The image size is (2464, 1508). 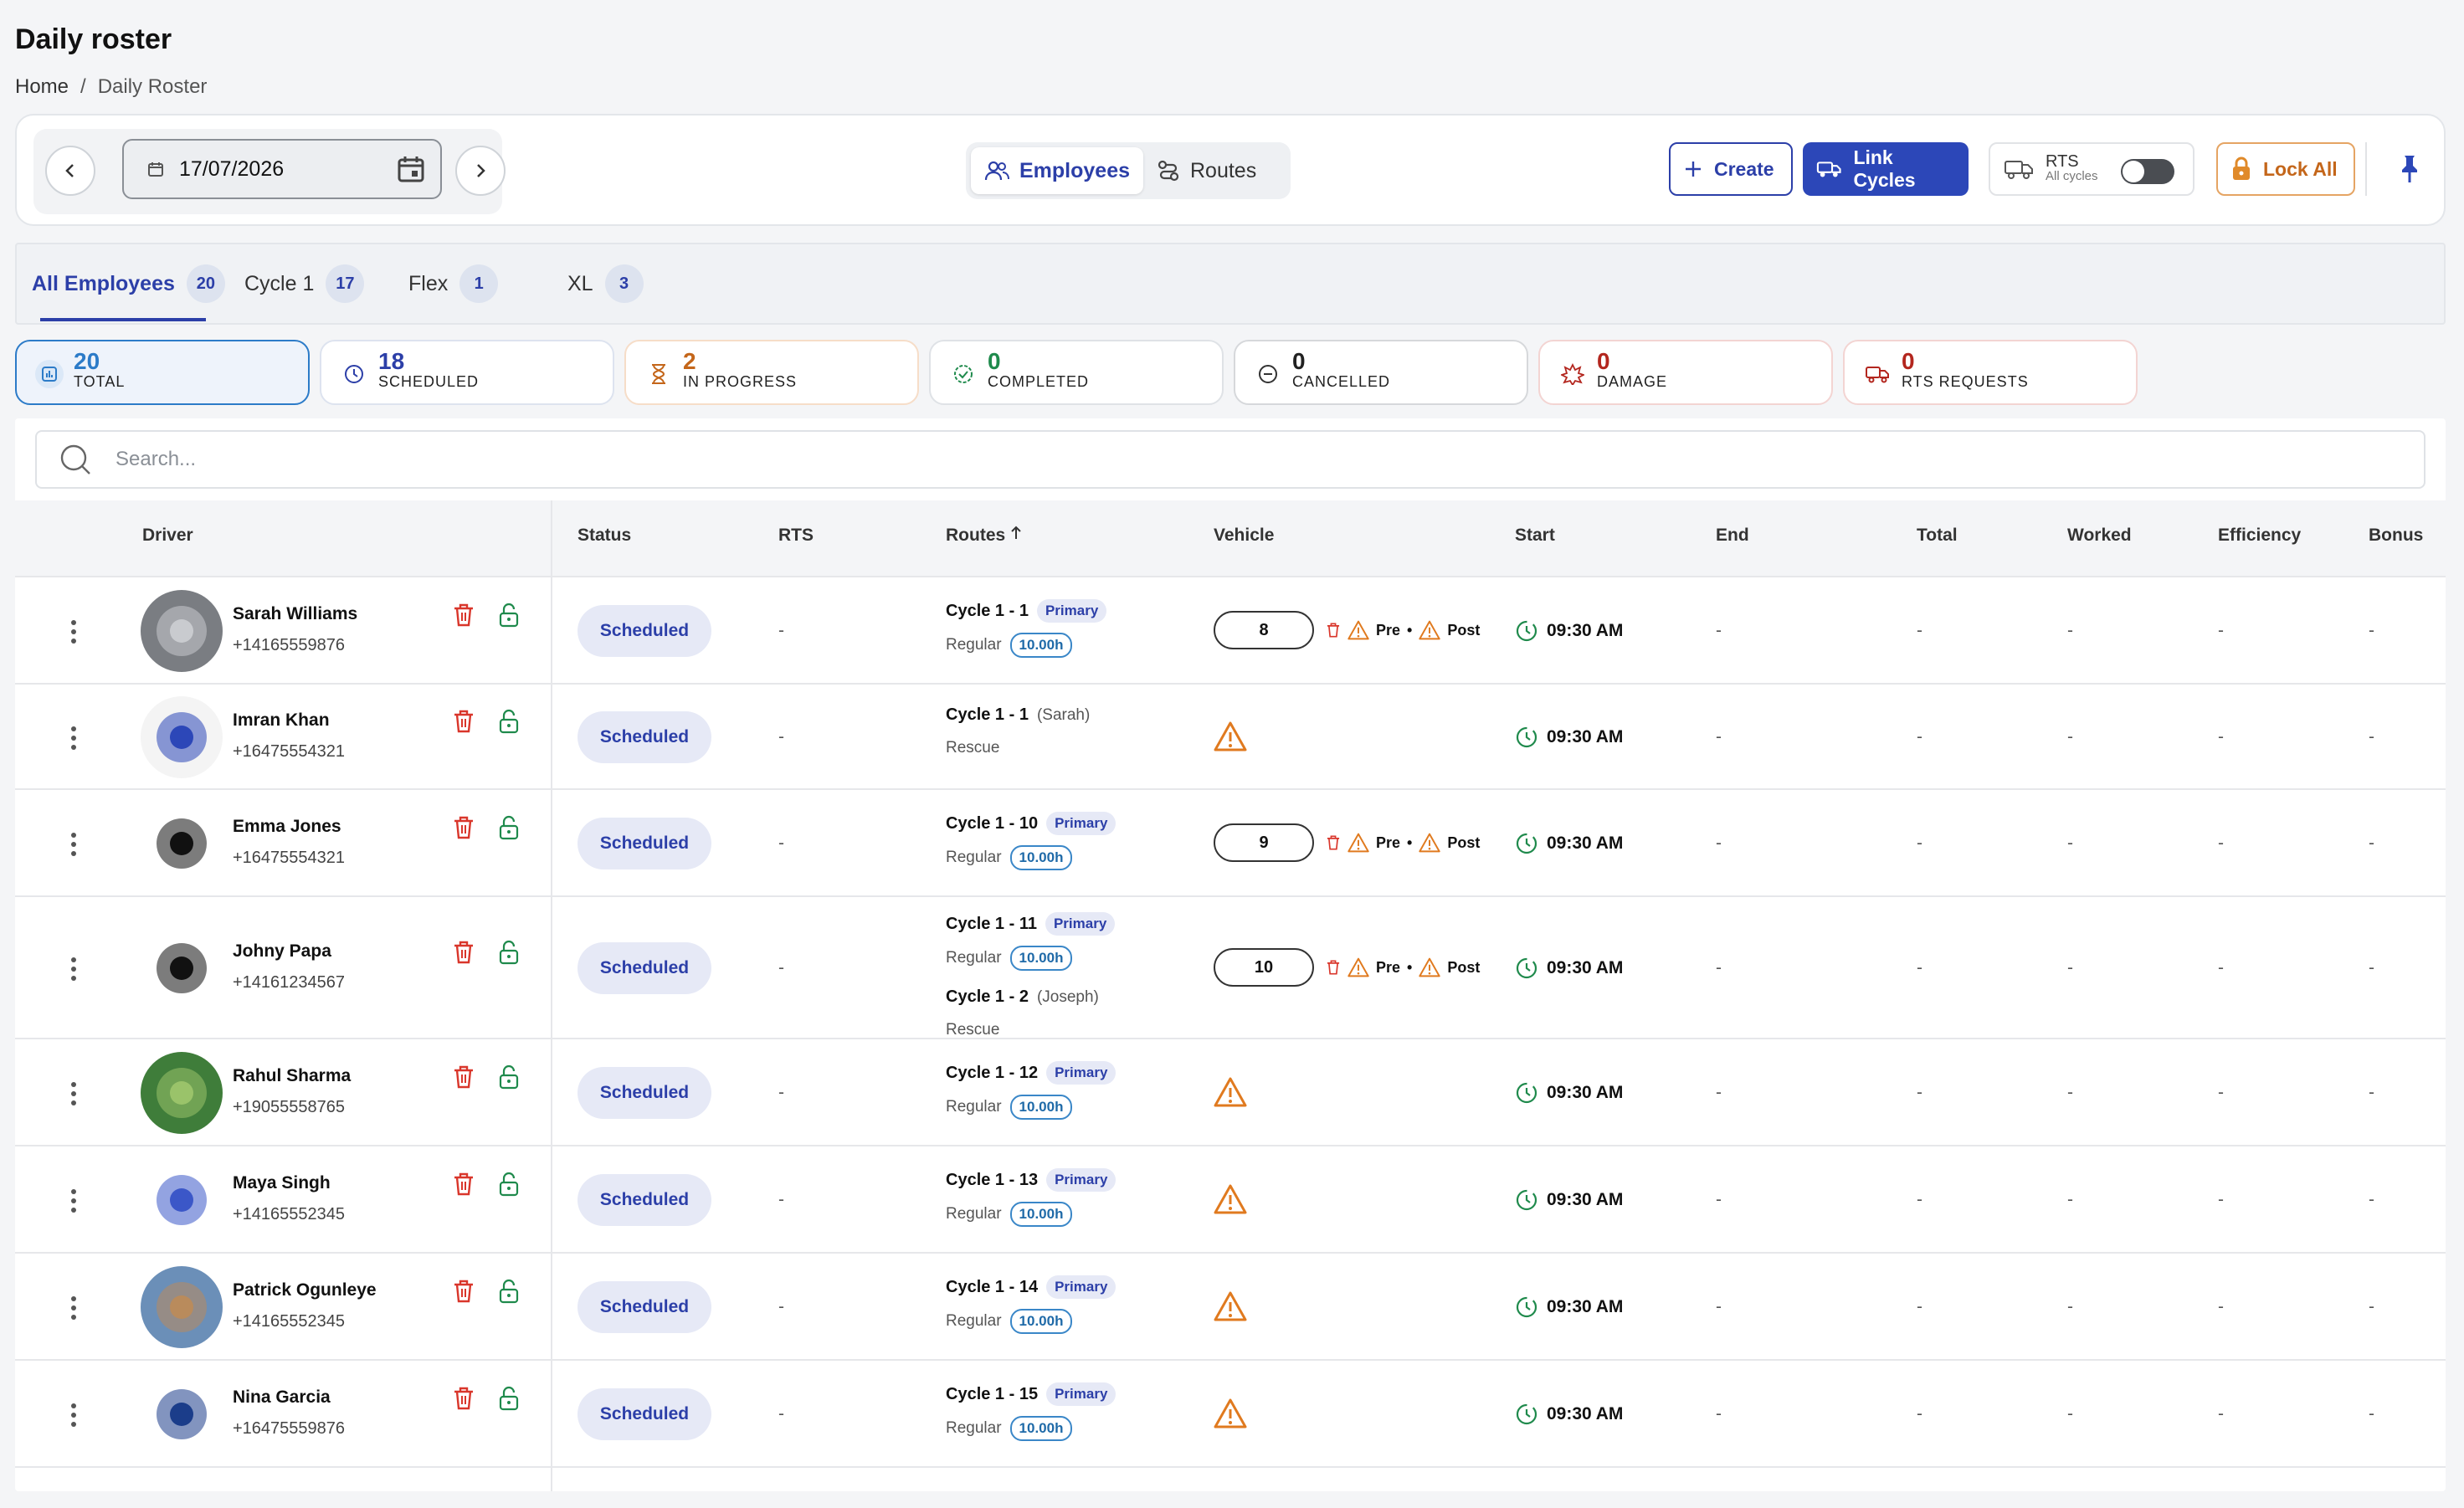 I want to click on breadcrumb-home: Home, so click(x=42, y=87).